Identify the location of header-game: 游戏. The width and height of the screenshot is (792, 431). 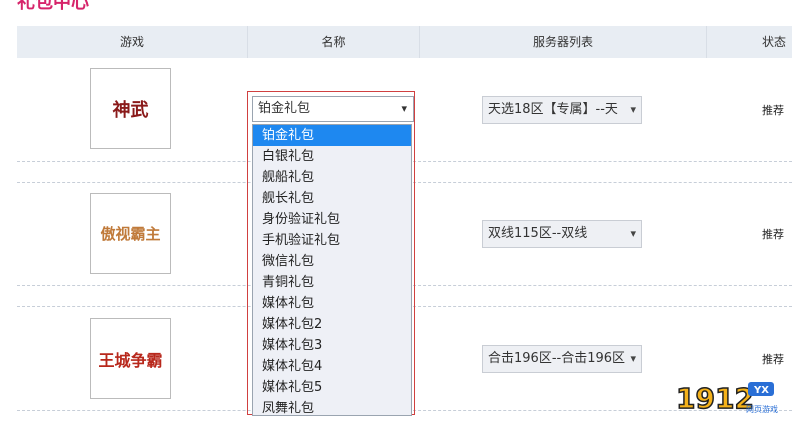
(132, 42).